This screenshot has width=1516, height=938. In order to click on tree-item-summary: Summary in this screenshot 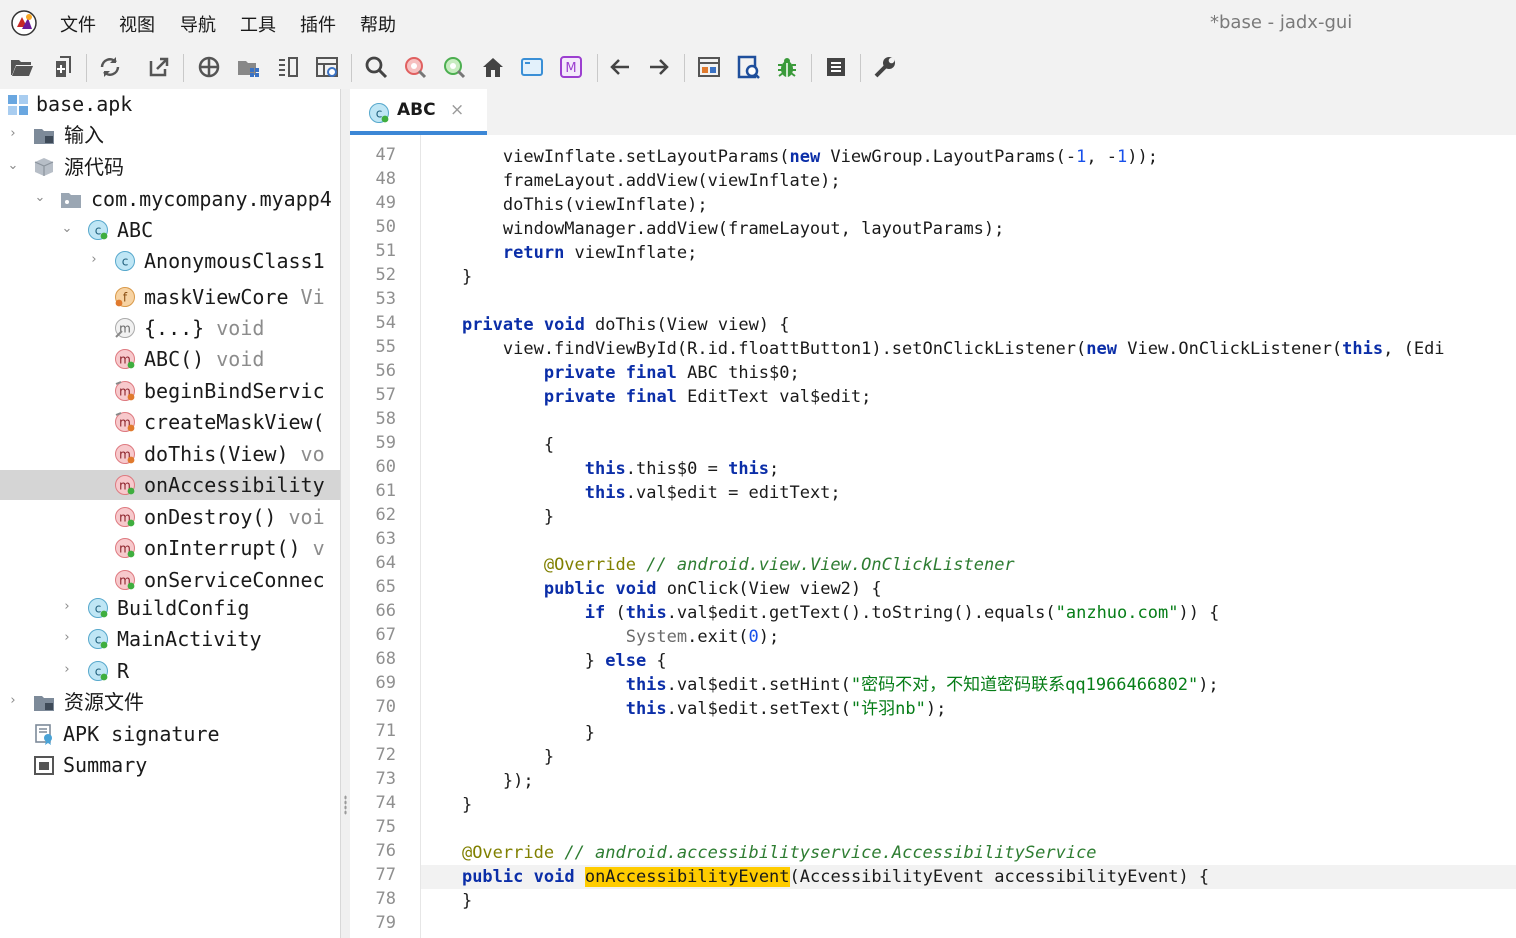, I will do `click(170, 765)`.